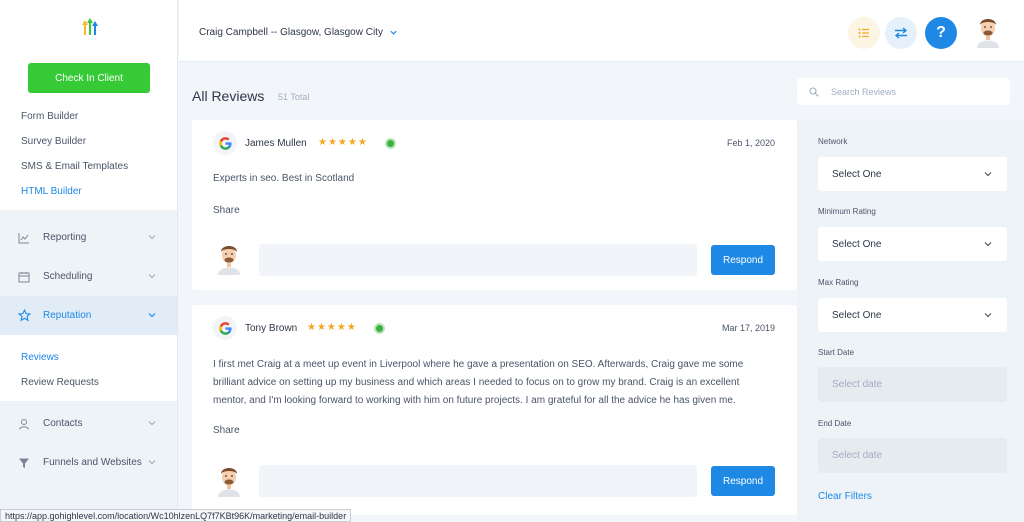 Image resolution: width=1024 pixels, height=522 pixels. What do you see at coordinates (24, 238) in the screenshot?
I see `chart-icon` at bounding box center [24, 238].